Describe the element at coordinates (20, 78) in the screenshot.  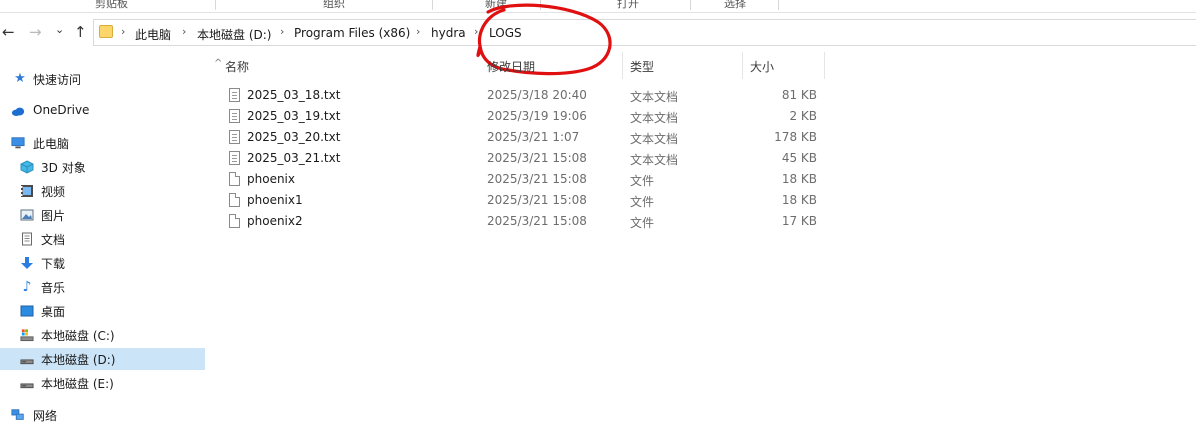
I see `star-icon: ★` at that location.